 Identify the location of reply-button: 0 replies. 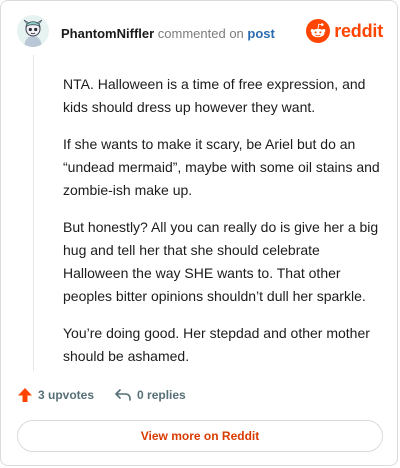
(150, 395).